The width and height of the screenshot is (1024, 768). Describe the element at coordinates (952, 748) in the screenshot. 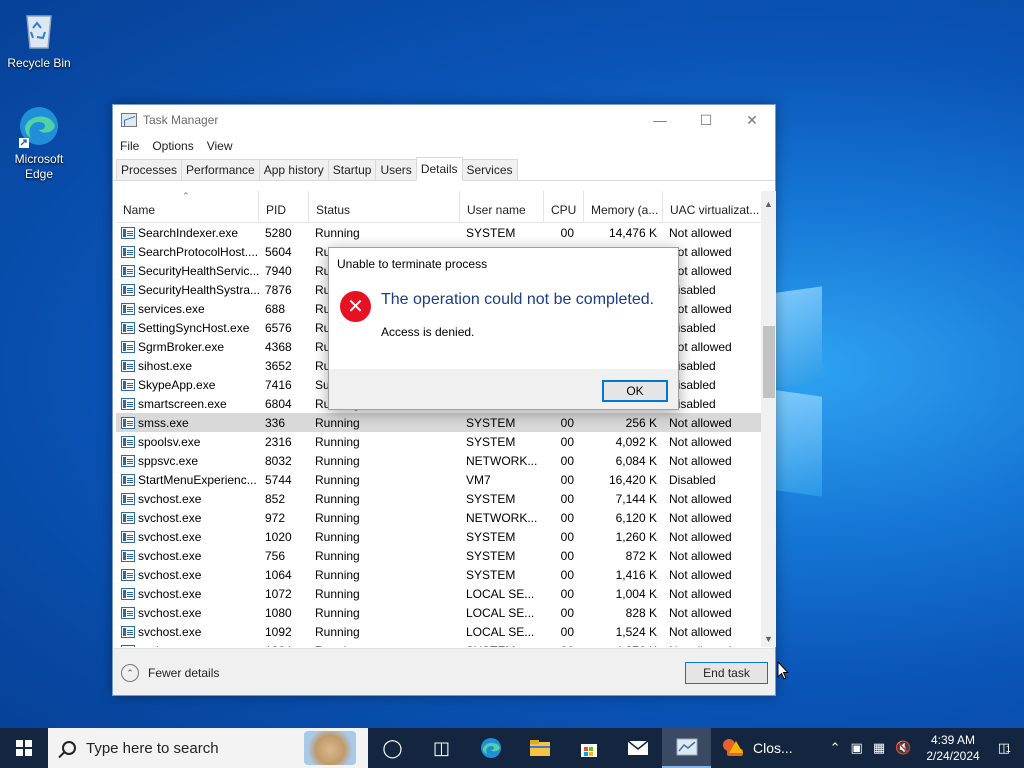

I see `clock: 4:39 AM 2/24/2024` at that location.